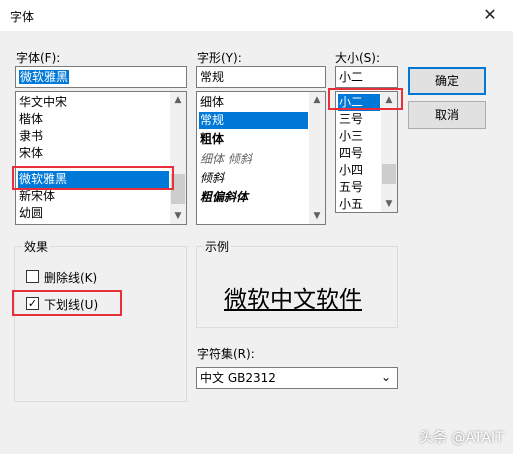 The image size is (513, 454). What do you see at coordinates (93, 178) in the screenshot?
I see `font-highlight-box` at bounding box center [93, 178].